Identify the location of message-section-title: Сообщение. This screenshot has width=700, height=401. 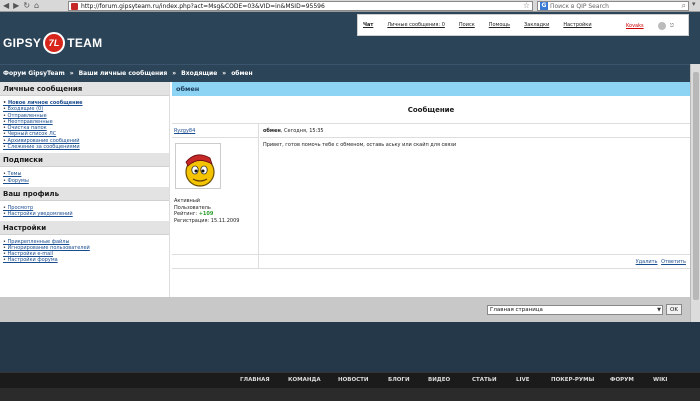
(431, 110).